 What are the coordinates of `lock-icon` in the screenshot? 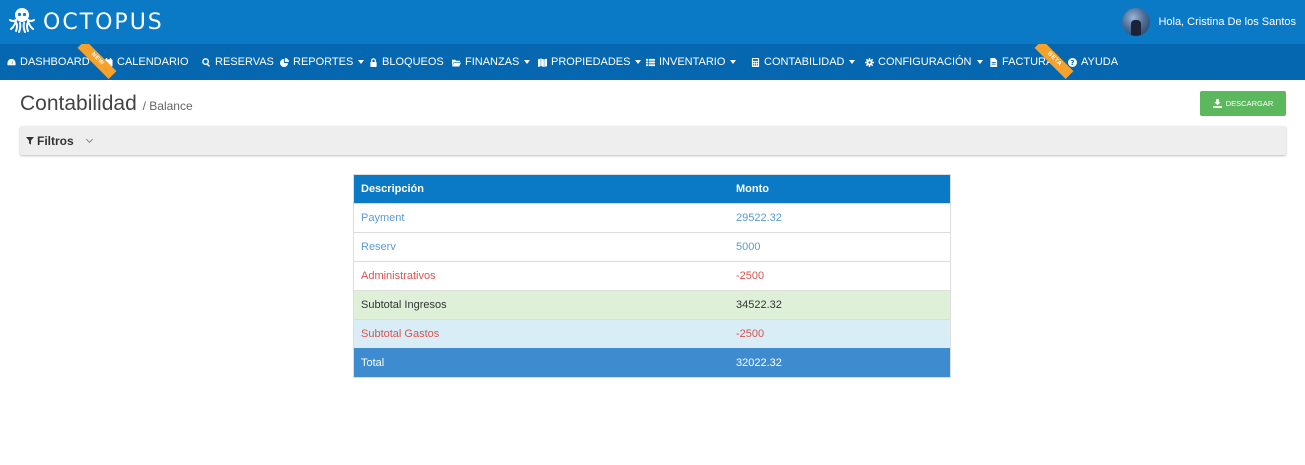 It's located at (373, 62).